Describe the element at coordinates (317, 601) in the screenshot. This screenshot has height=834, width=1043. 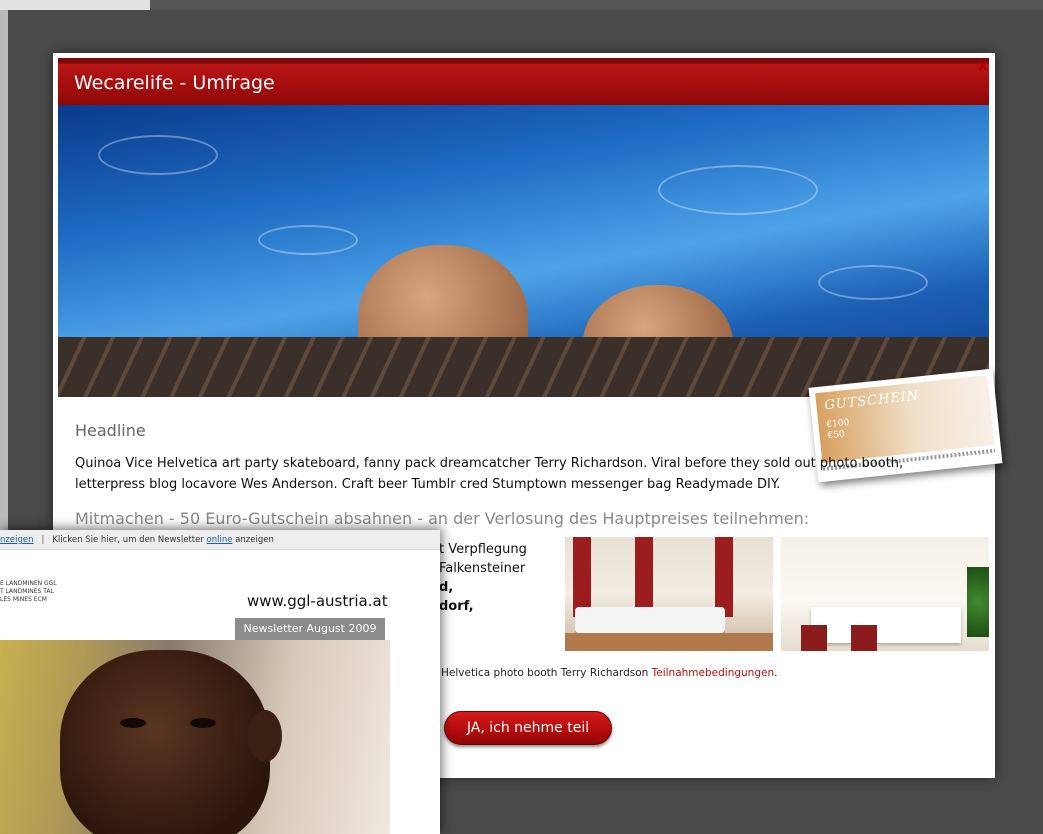
I see `newsletter-url: www.ggl-austria.at` at that location.